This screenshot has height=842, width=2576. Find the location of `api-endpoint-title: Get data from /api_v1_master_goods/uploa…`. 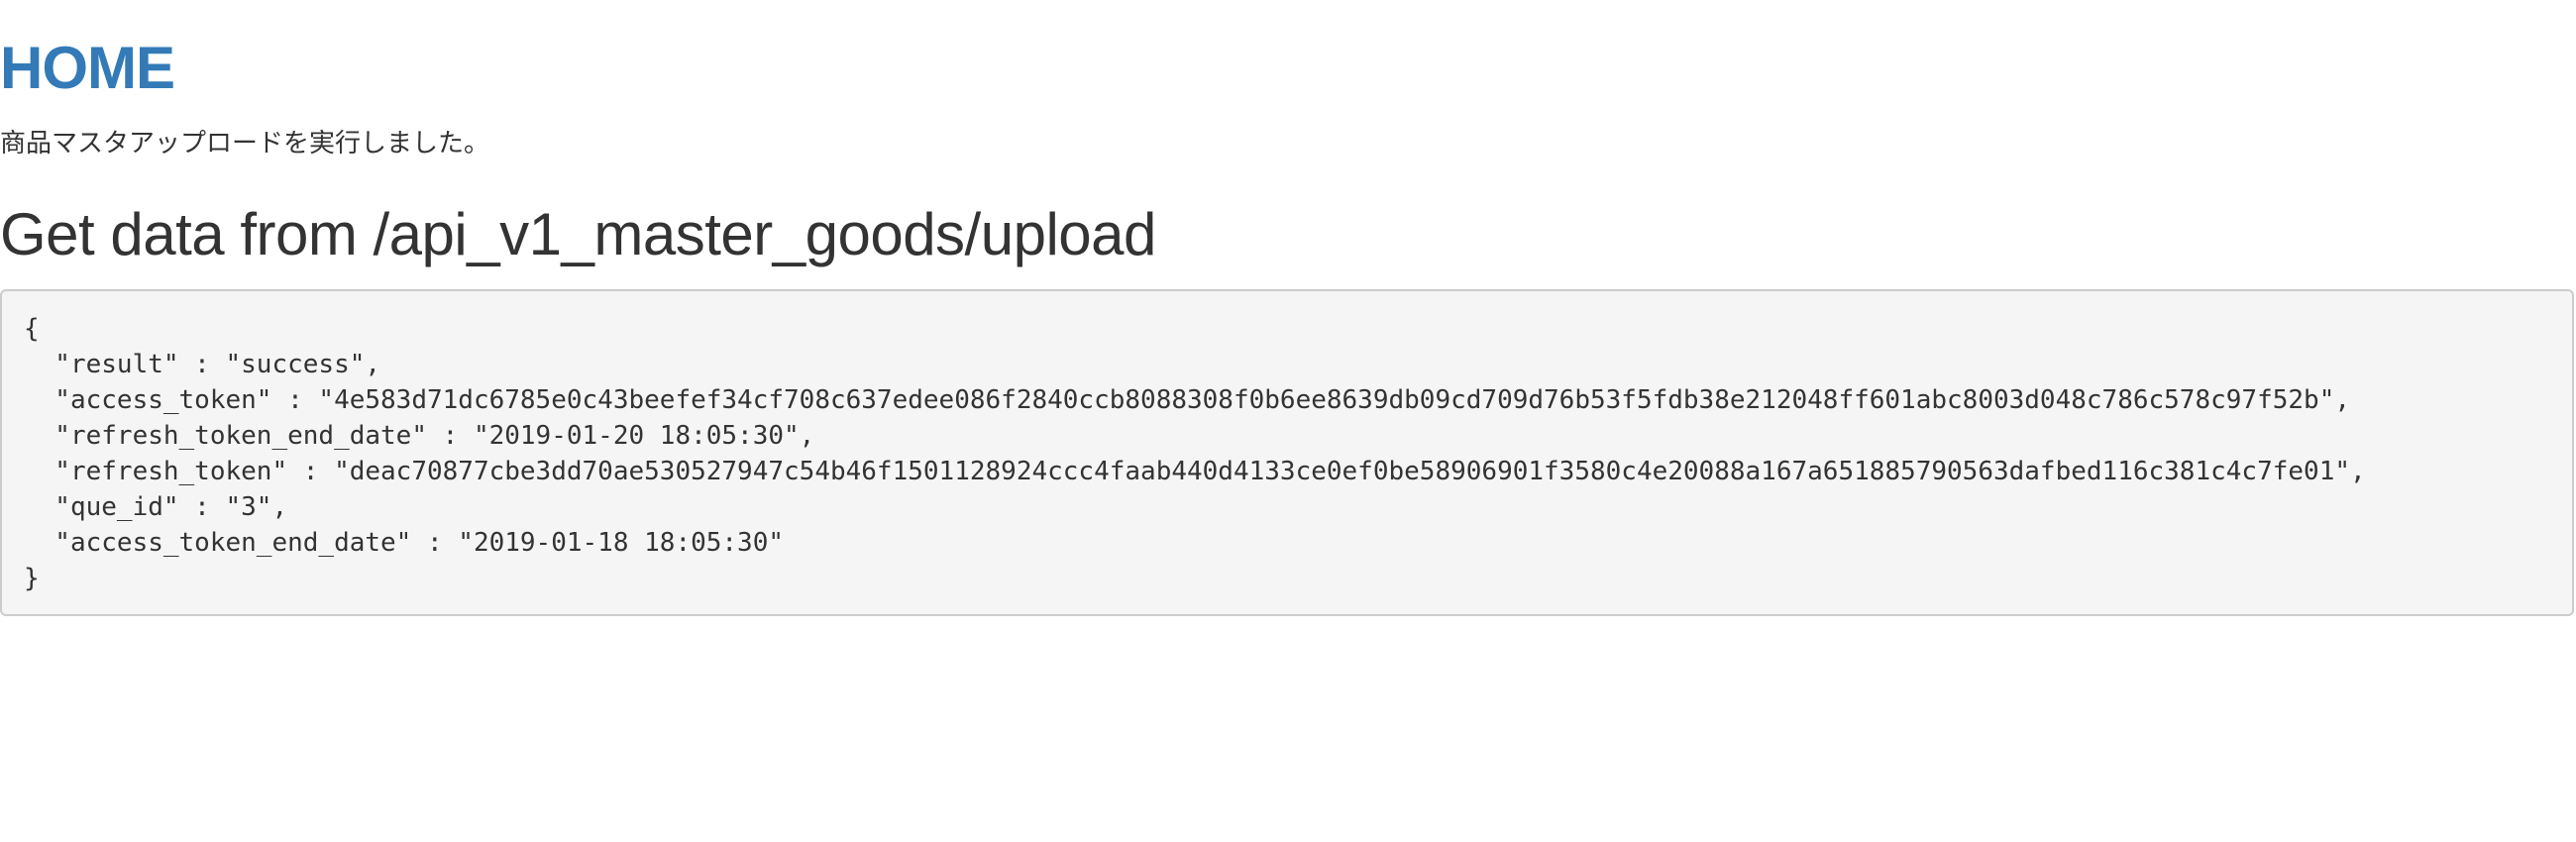

api-endpoint-title: Get data from /api_v1_master_goods/uploa… is located at coordinates (578, 234).